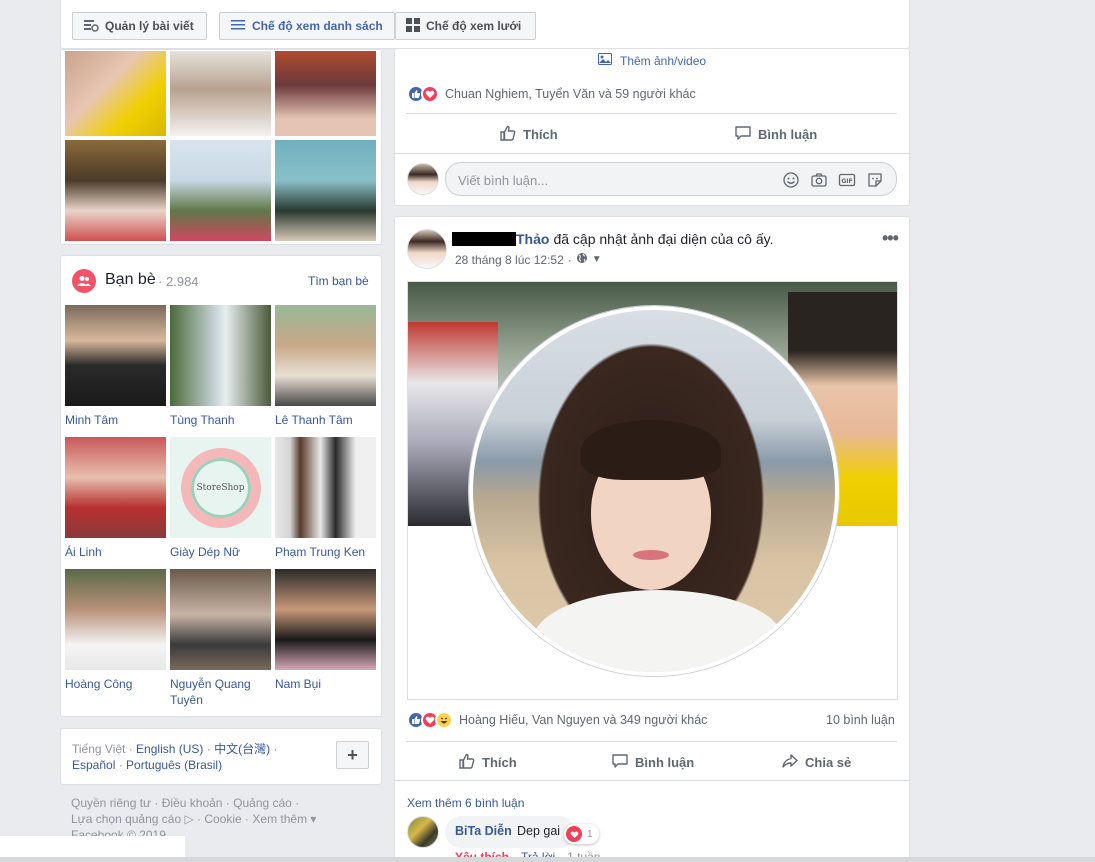  I want to click on manage-icon, so click(91, 26).